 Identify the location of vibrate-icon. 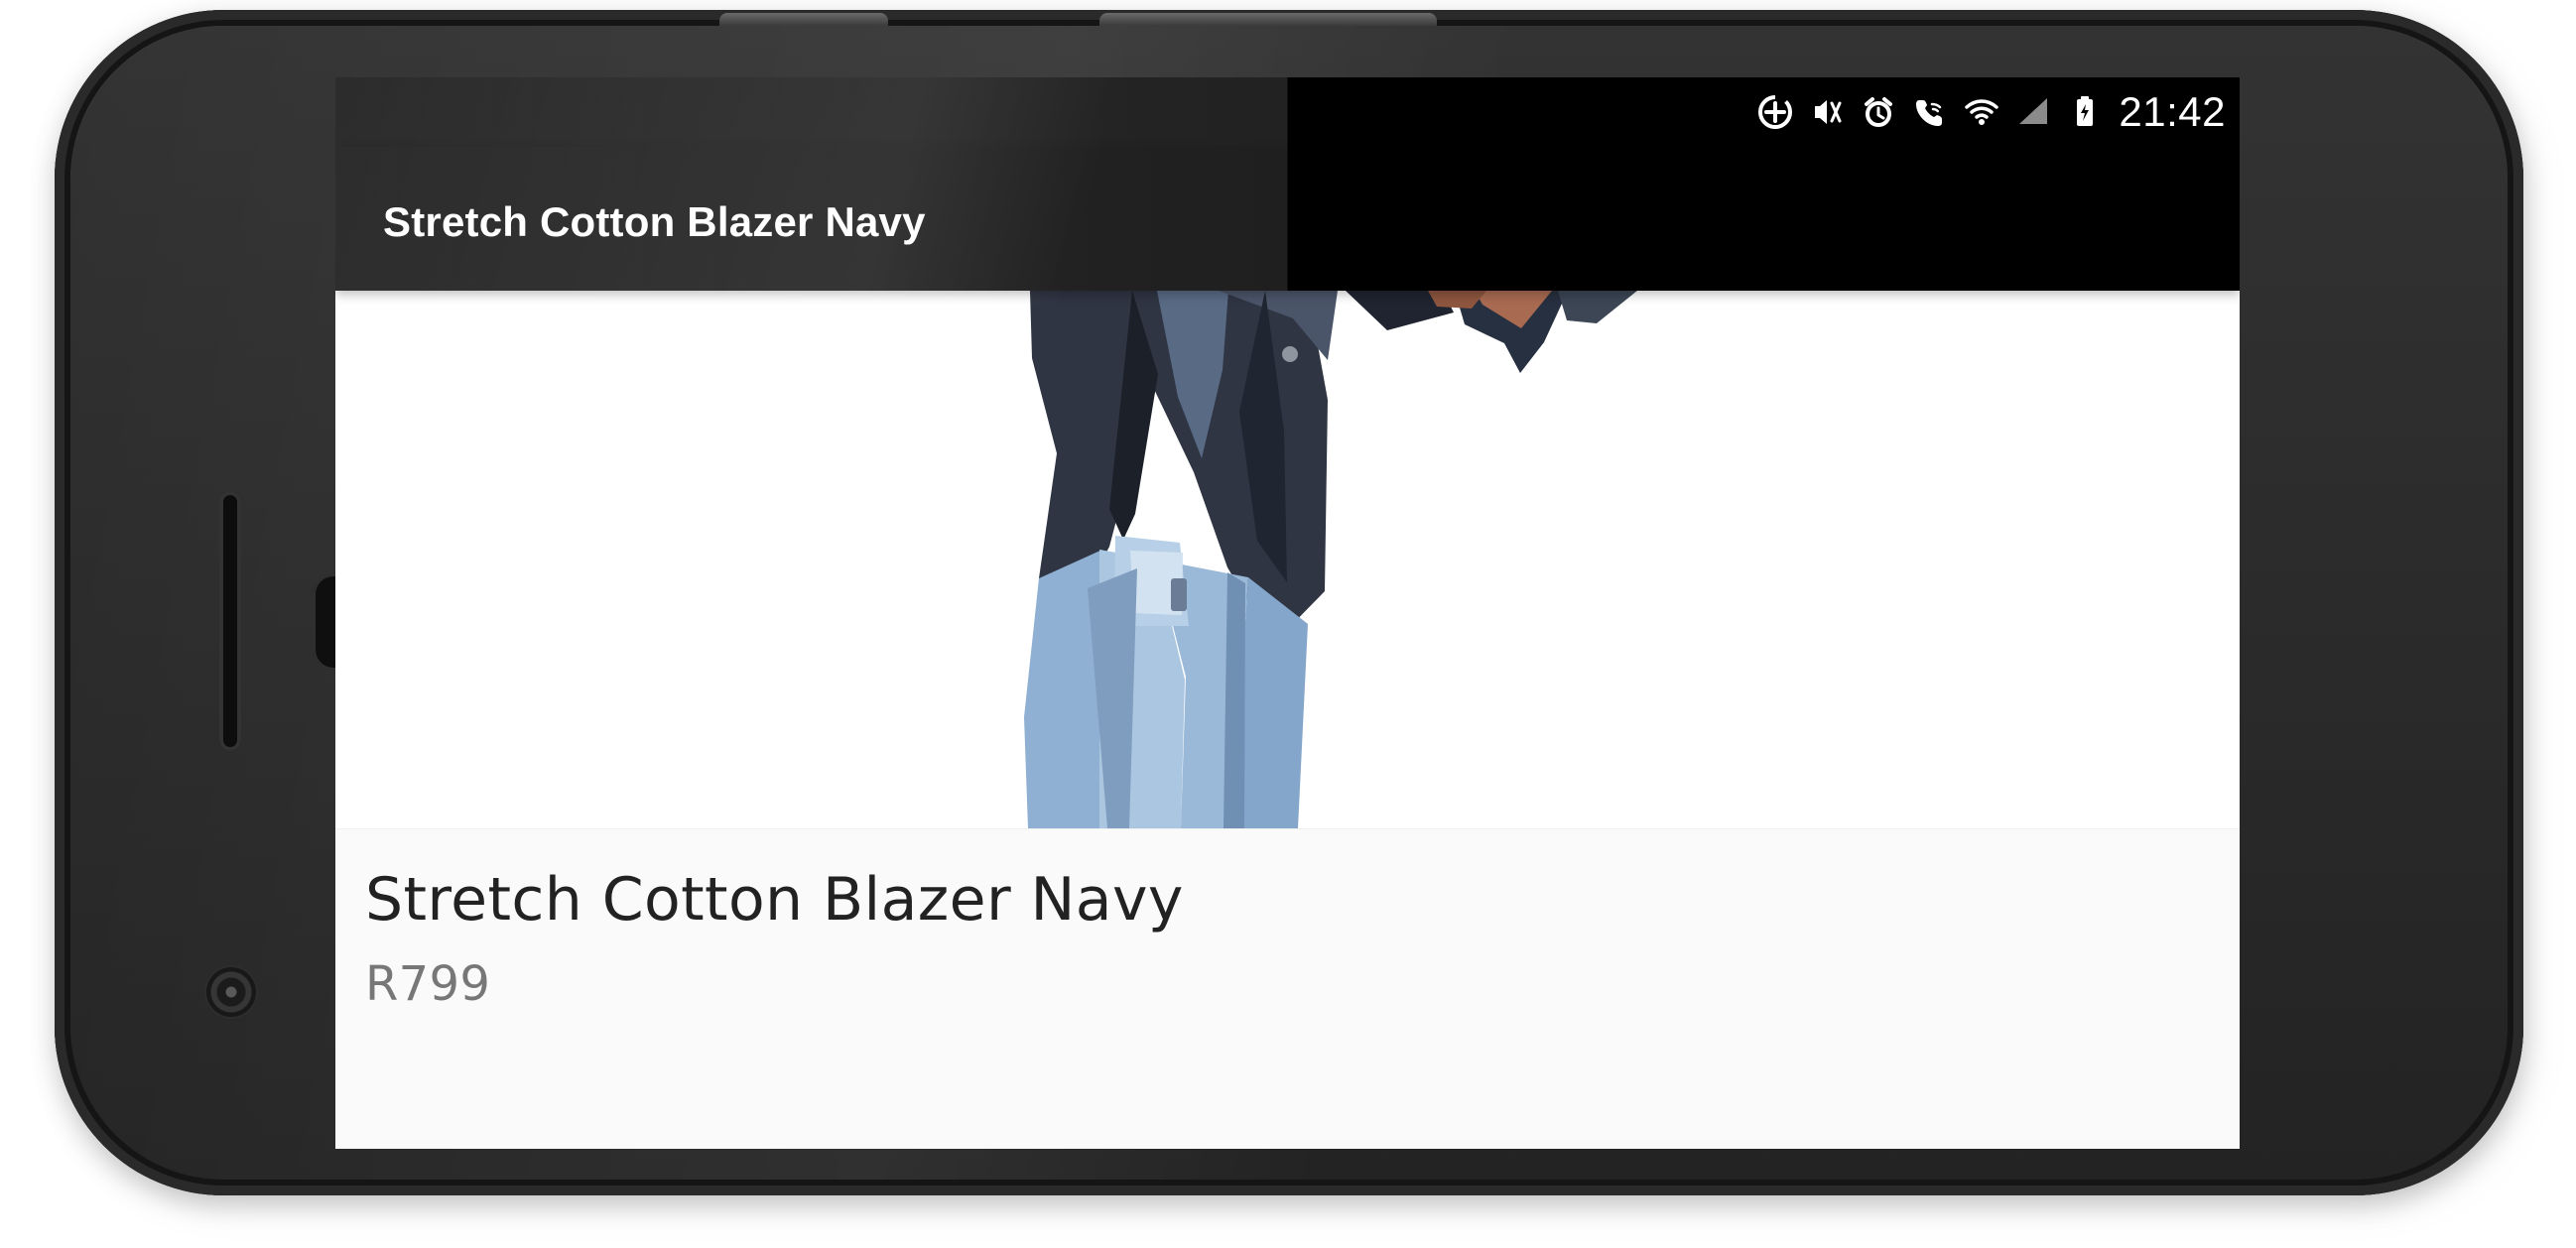
(1827, 112).